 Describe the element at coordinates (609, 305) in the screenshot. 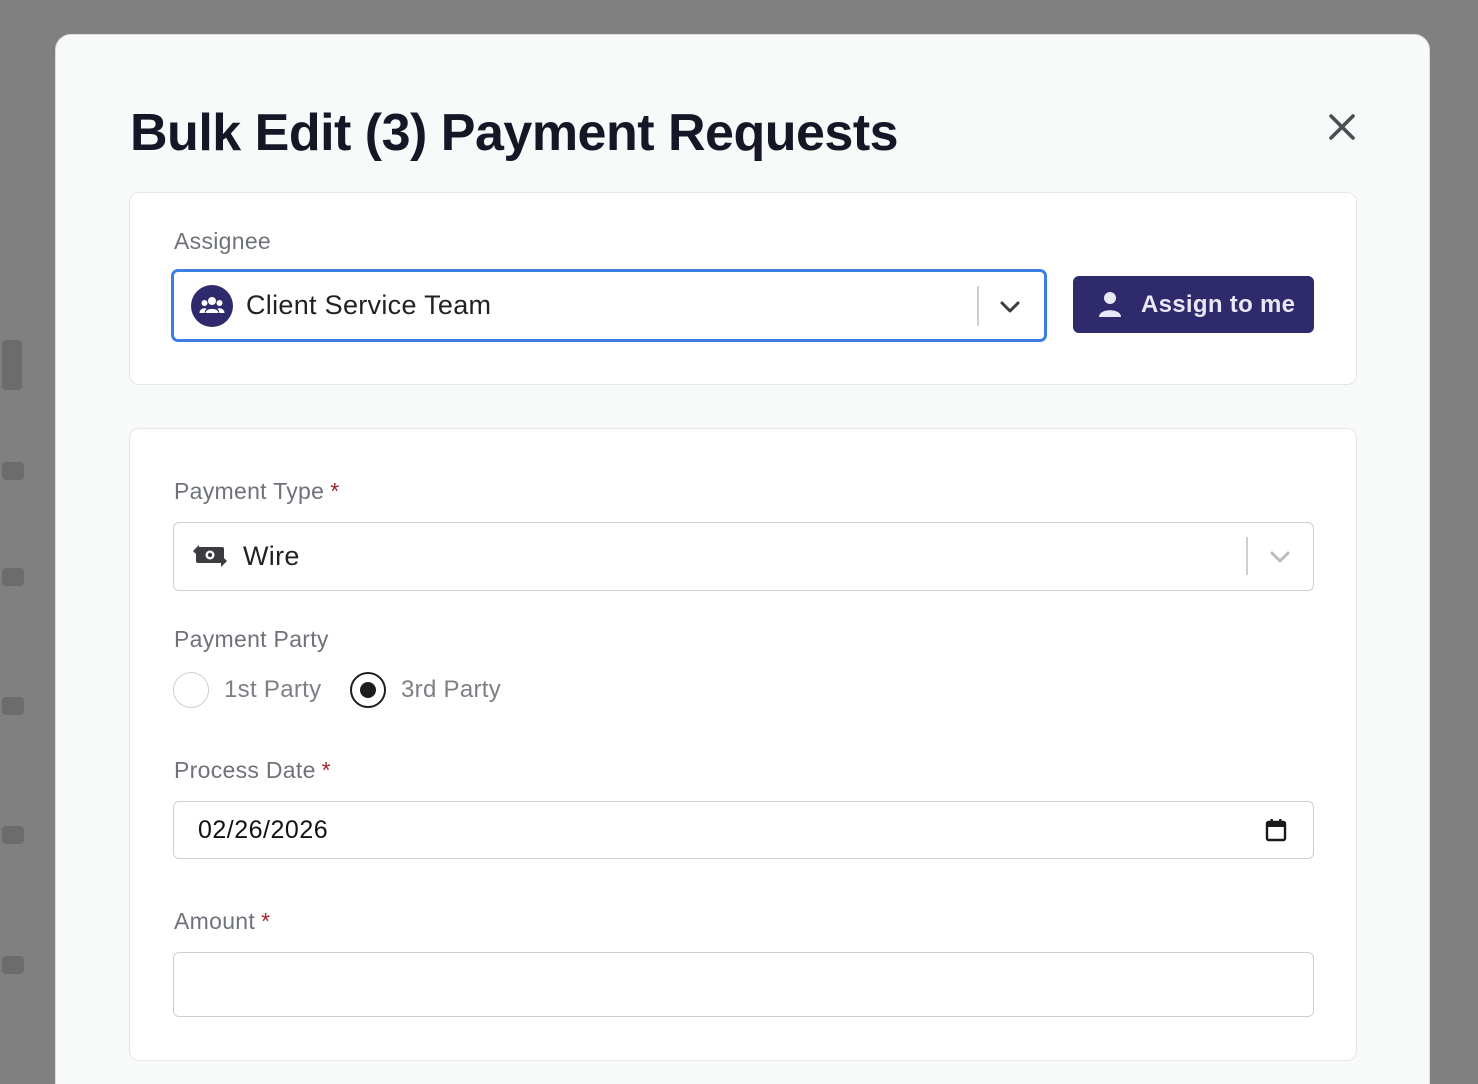

I see `assignee-select: Client Service Team` at that location.